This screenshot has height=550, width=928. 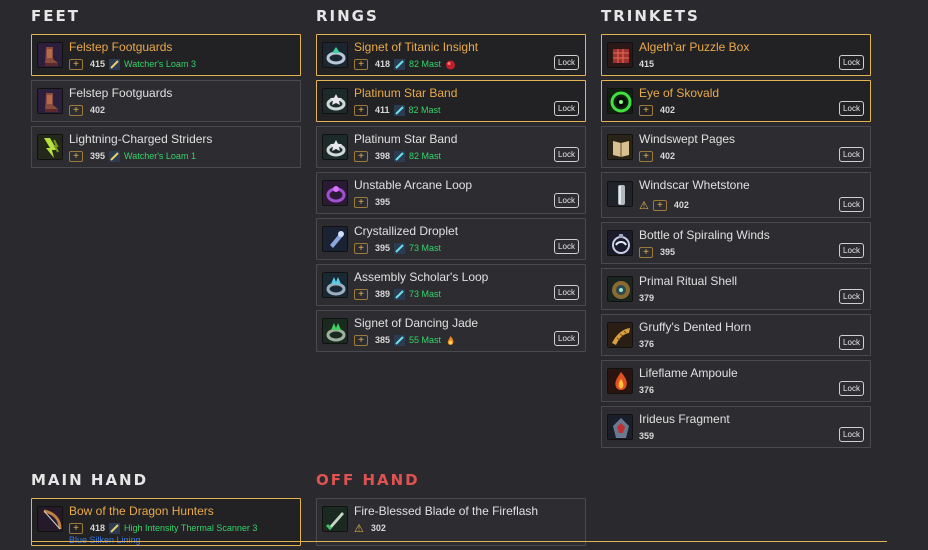 I want to click on embellishment-link: Blue Silken Lining, so click(x=105, y=540).